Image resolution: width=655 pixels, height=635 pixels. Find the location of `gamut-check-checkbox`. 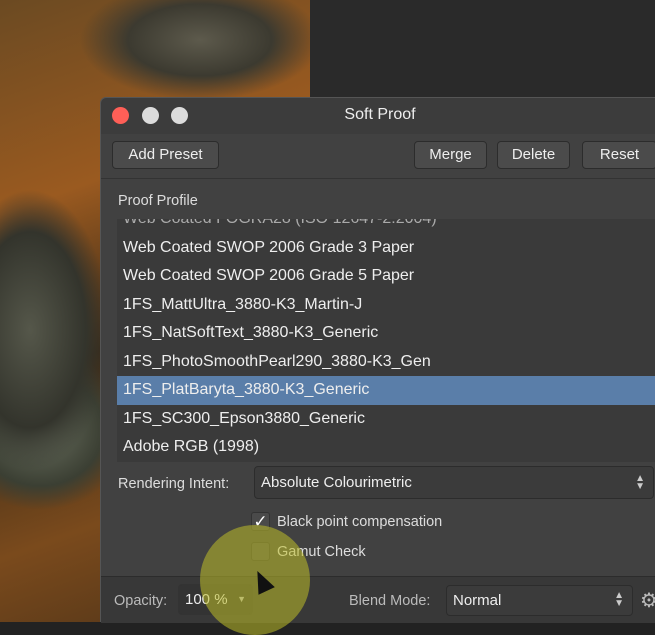

gamut-check-checkbox is located at coordinates (260, 551).